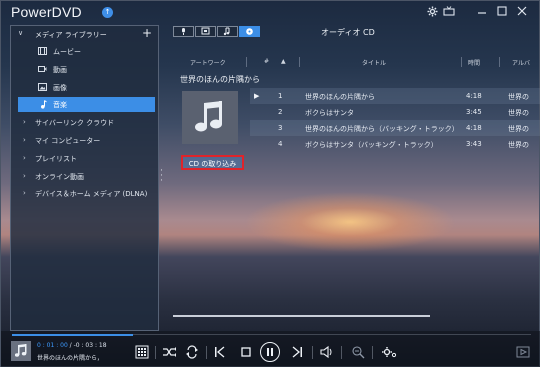  I want to click on pause-icon, so click(268, 352).